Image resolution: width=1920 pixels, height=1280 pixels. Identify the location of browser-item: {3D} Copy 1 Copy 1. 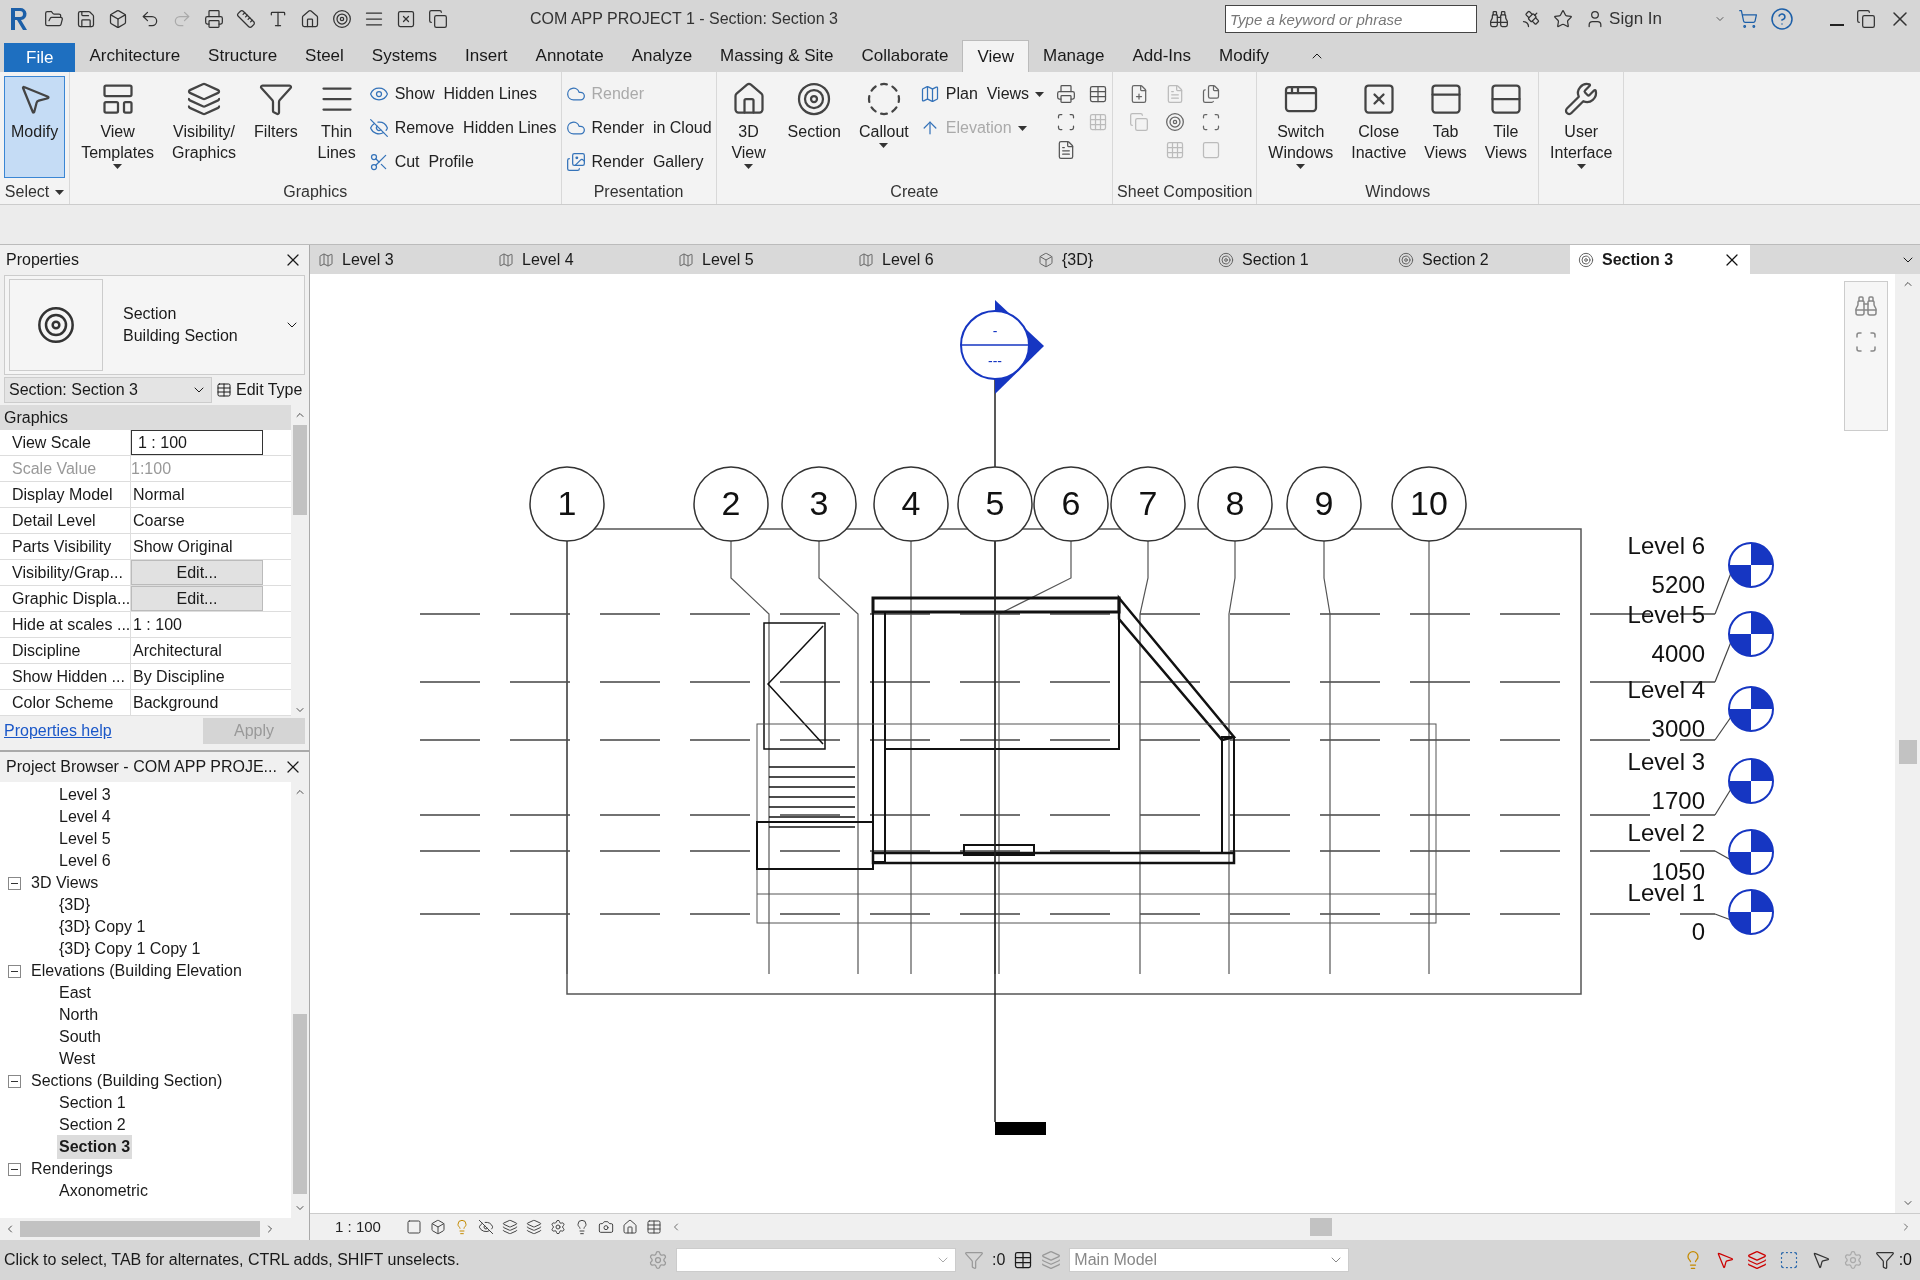
(130, 949).